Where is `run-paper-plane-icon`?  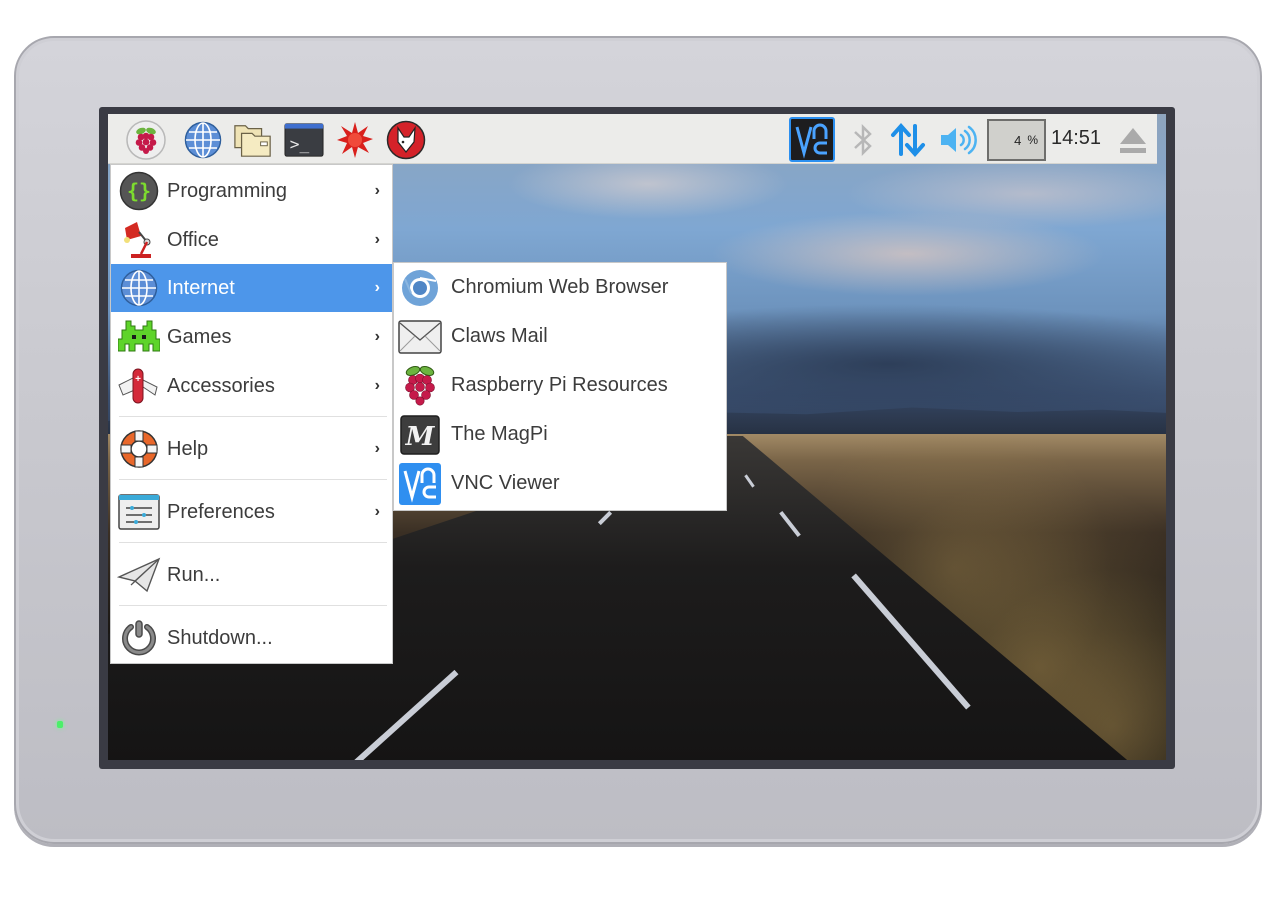 run-paper-plane-icon is located at coordinates (139, 575).